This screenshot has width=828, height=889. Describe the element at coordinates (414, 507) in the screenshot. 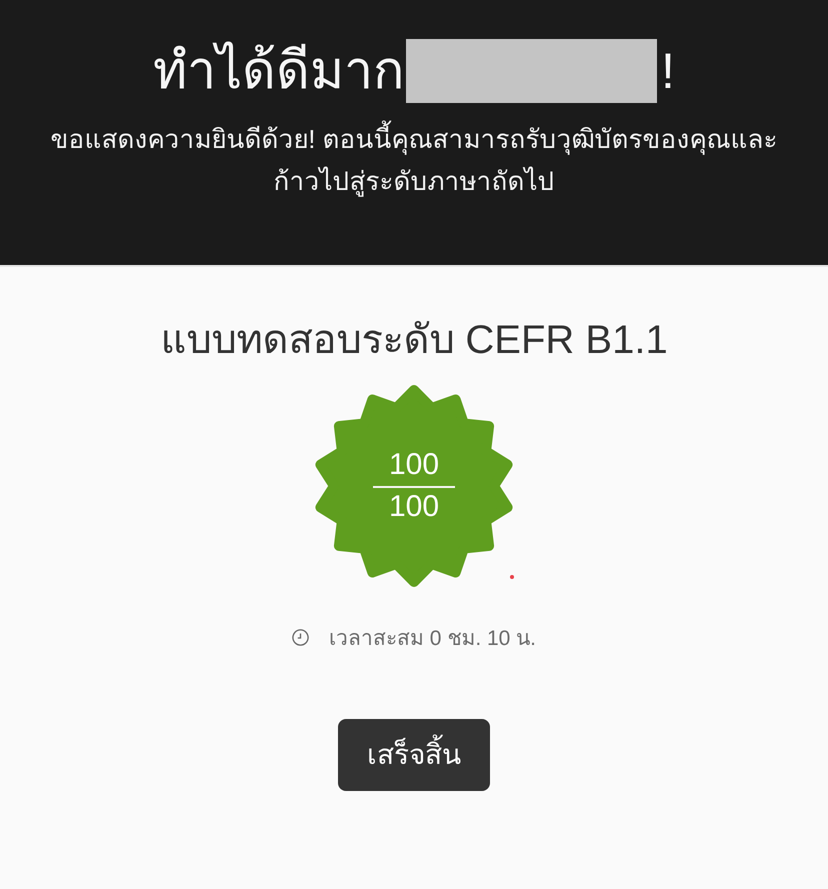

I see `max-score-value: 100` at that location.